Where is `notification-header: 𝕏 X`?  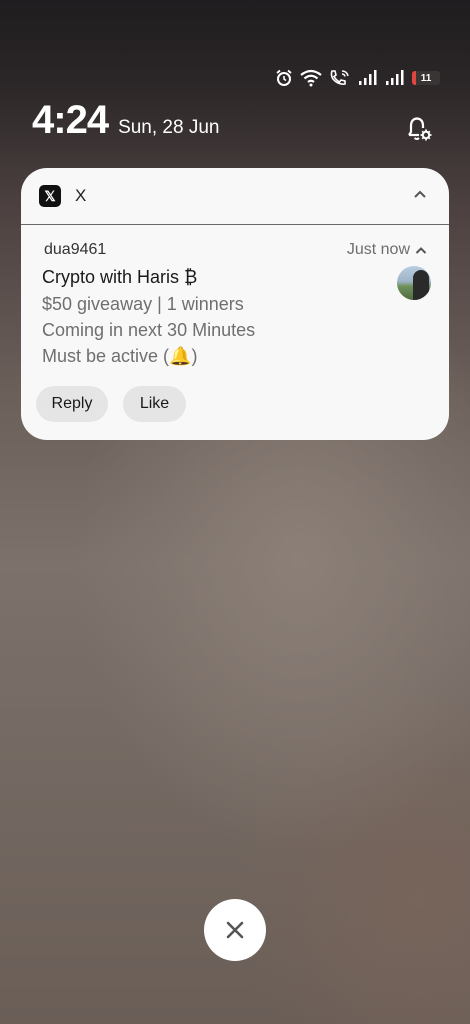
notification-header: 𝕏 X is located at coordinates (235, 196).